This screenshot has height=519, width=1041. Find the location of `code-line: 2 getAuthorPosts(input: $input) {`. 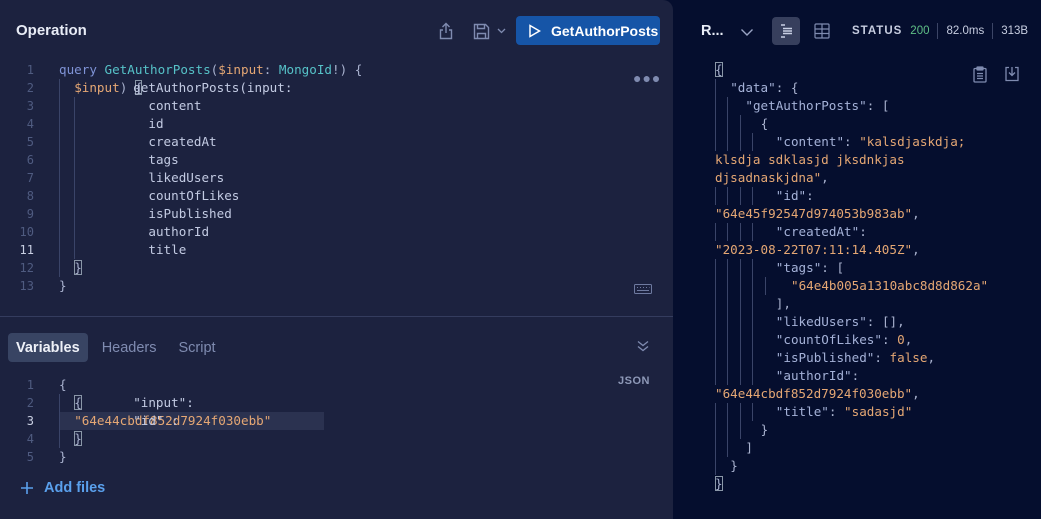

code-line: 2 getAuthorPosts(input: $input) { is located at coordinates (336, 88).